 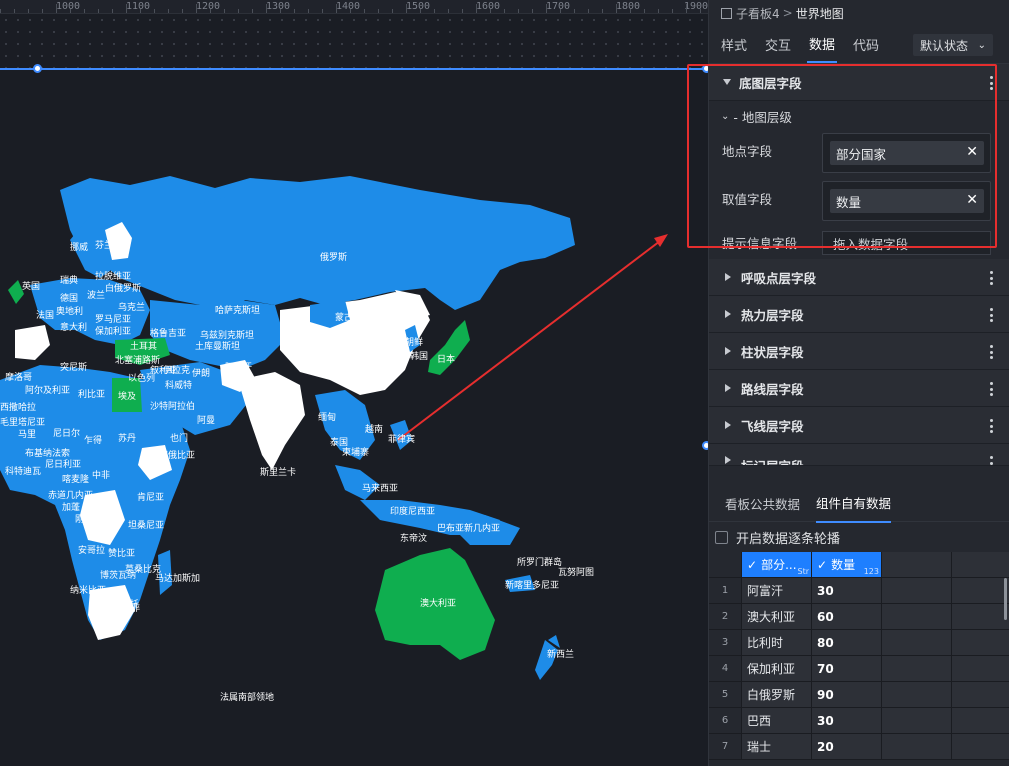 What do you see at coordinates (846, 564) in the screenshot?
I see `column-header-value: ✓ 数量 123` at bounding box center [846, 564].